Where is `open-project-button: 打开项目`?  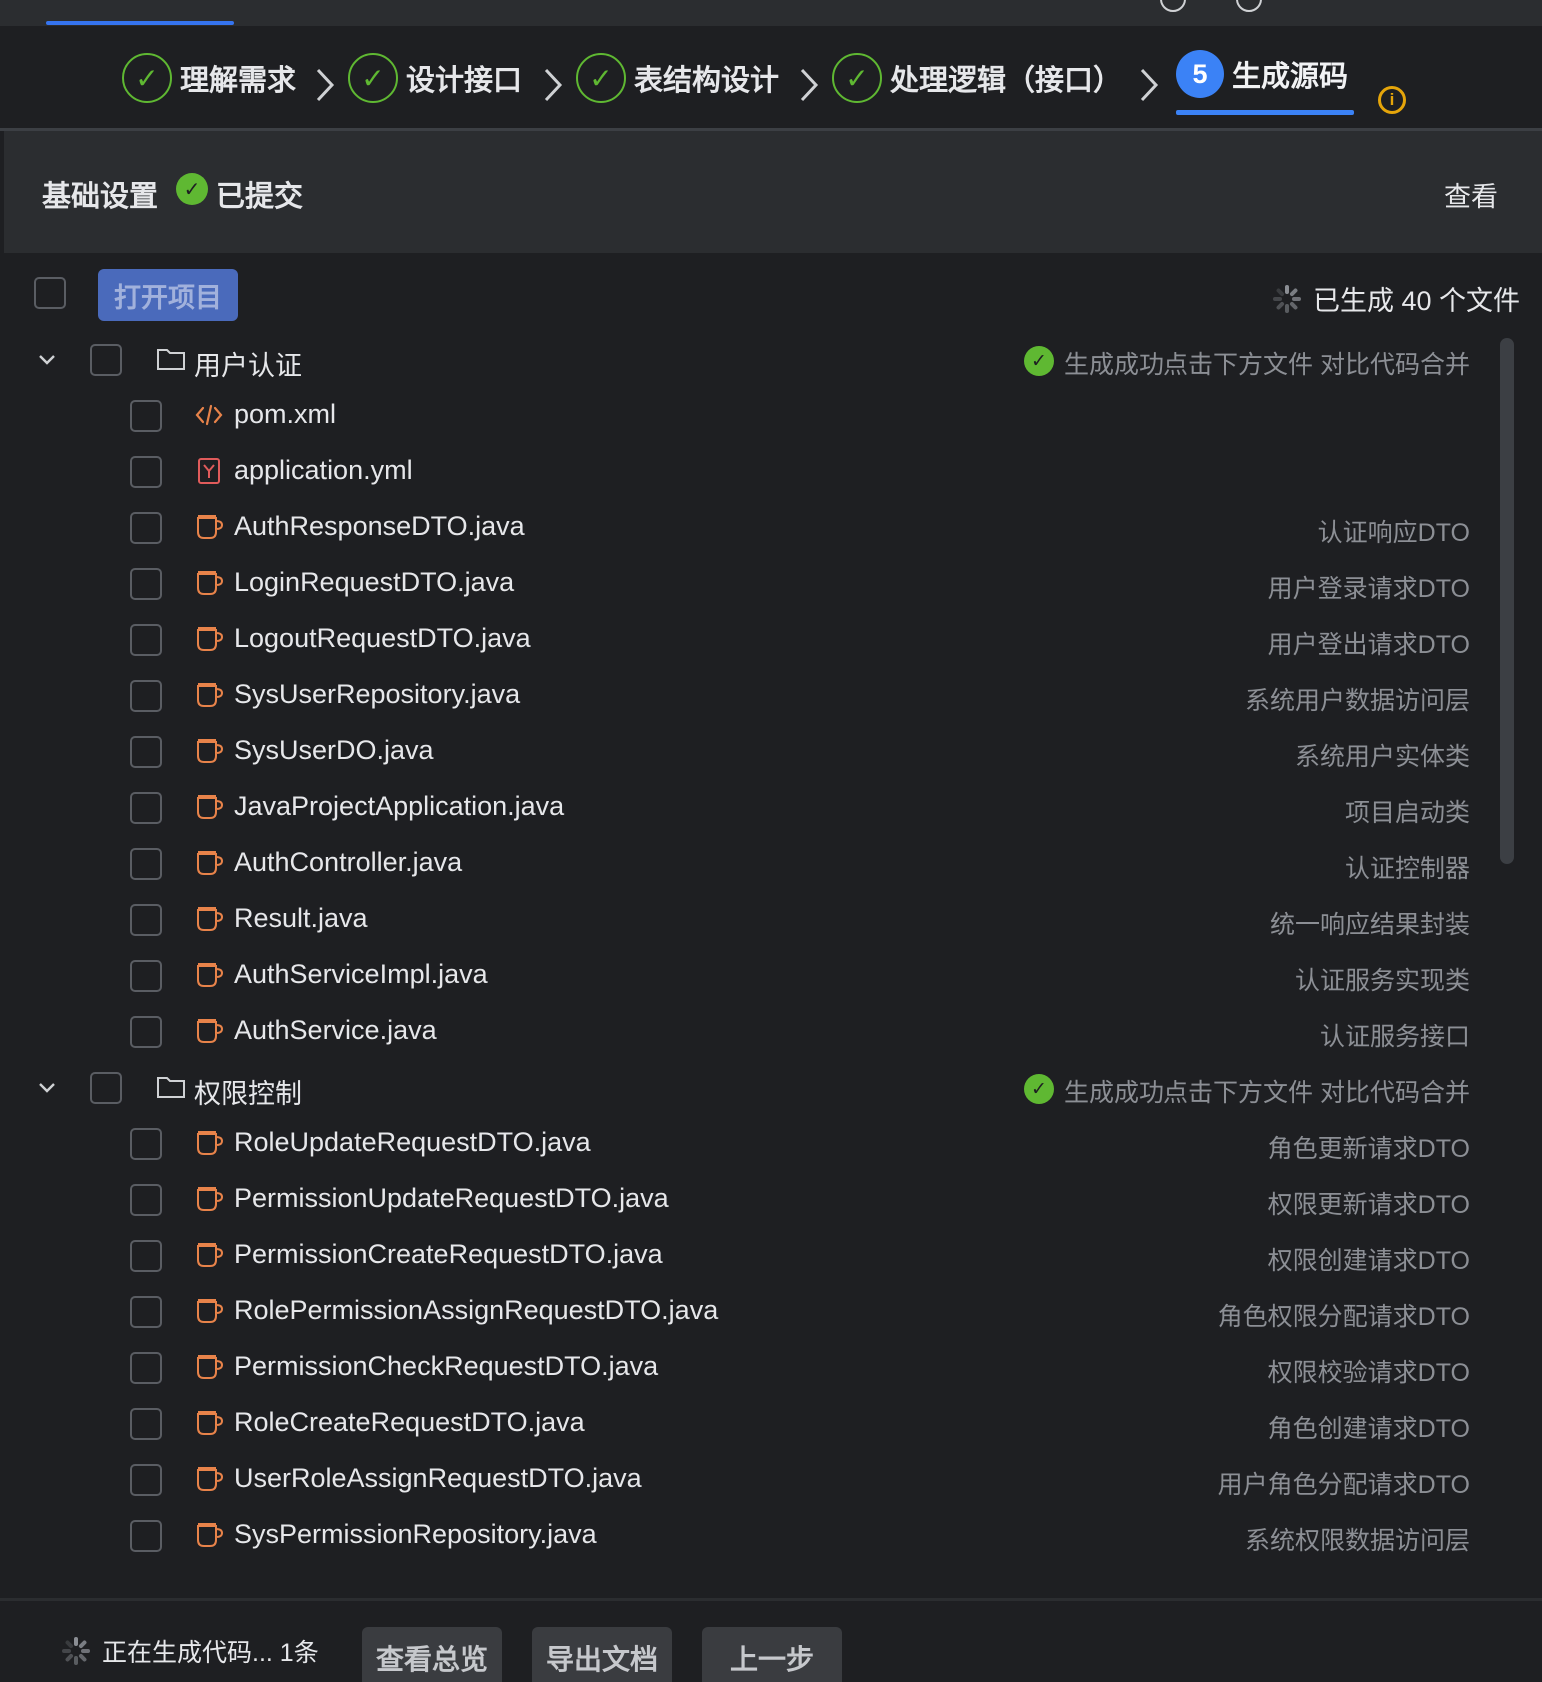 open-project-button: 打开项目 is located at coordinates (168, 295).